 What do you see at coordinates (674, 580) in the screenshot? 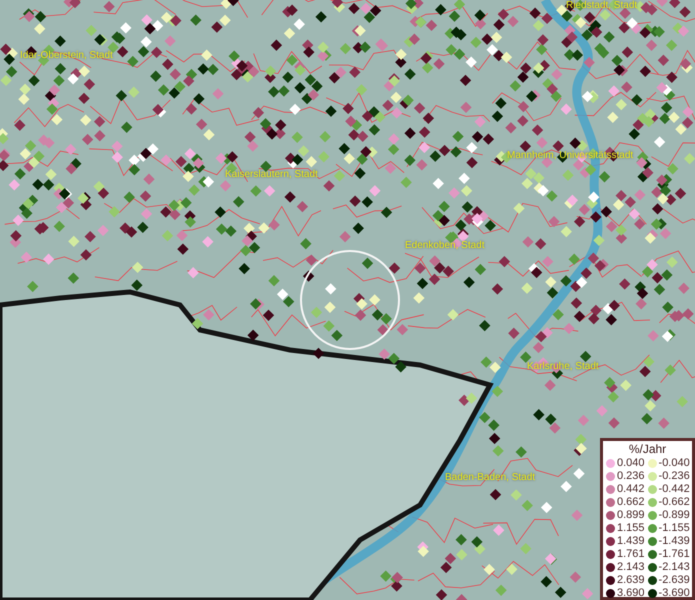
I see `legend-label: -2.639` at bounding box center [674, 580].